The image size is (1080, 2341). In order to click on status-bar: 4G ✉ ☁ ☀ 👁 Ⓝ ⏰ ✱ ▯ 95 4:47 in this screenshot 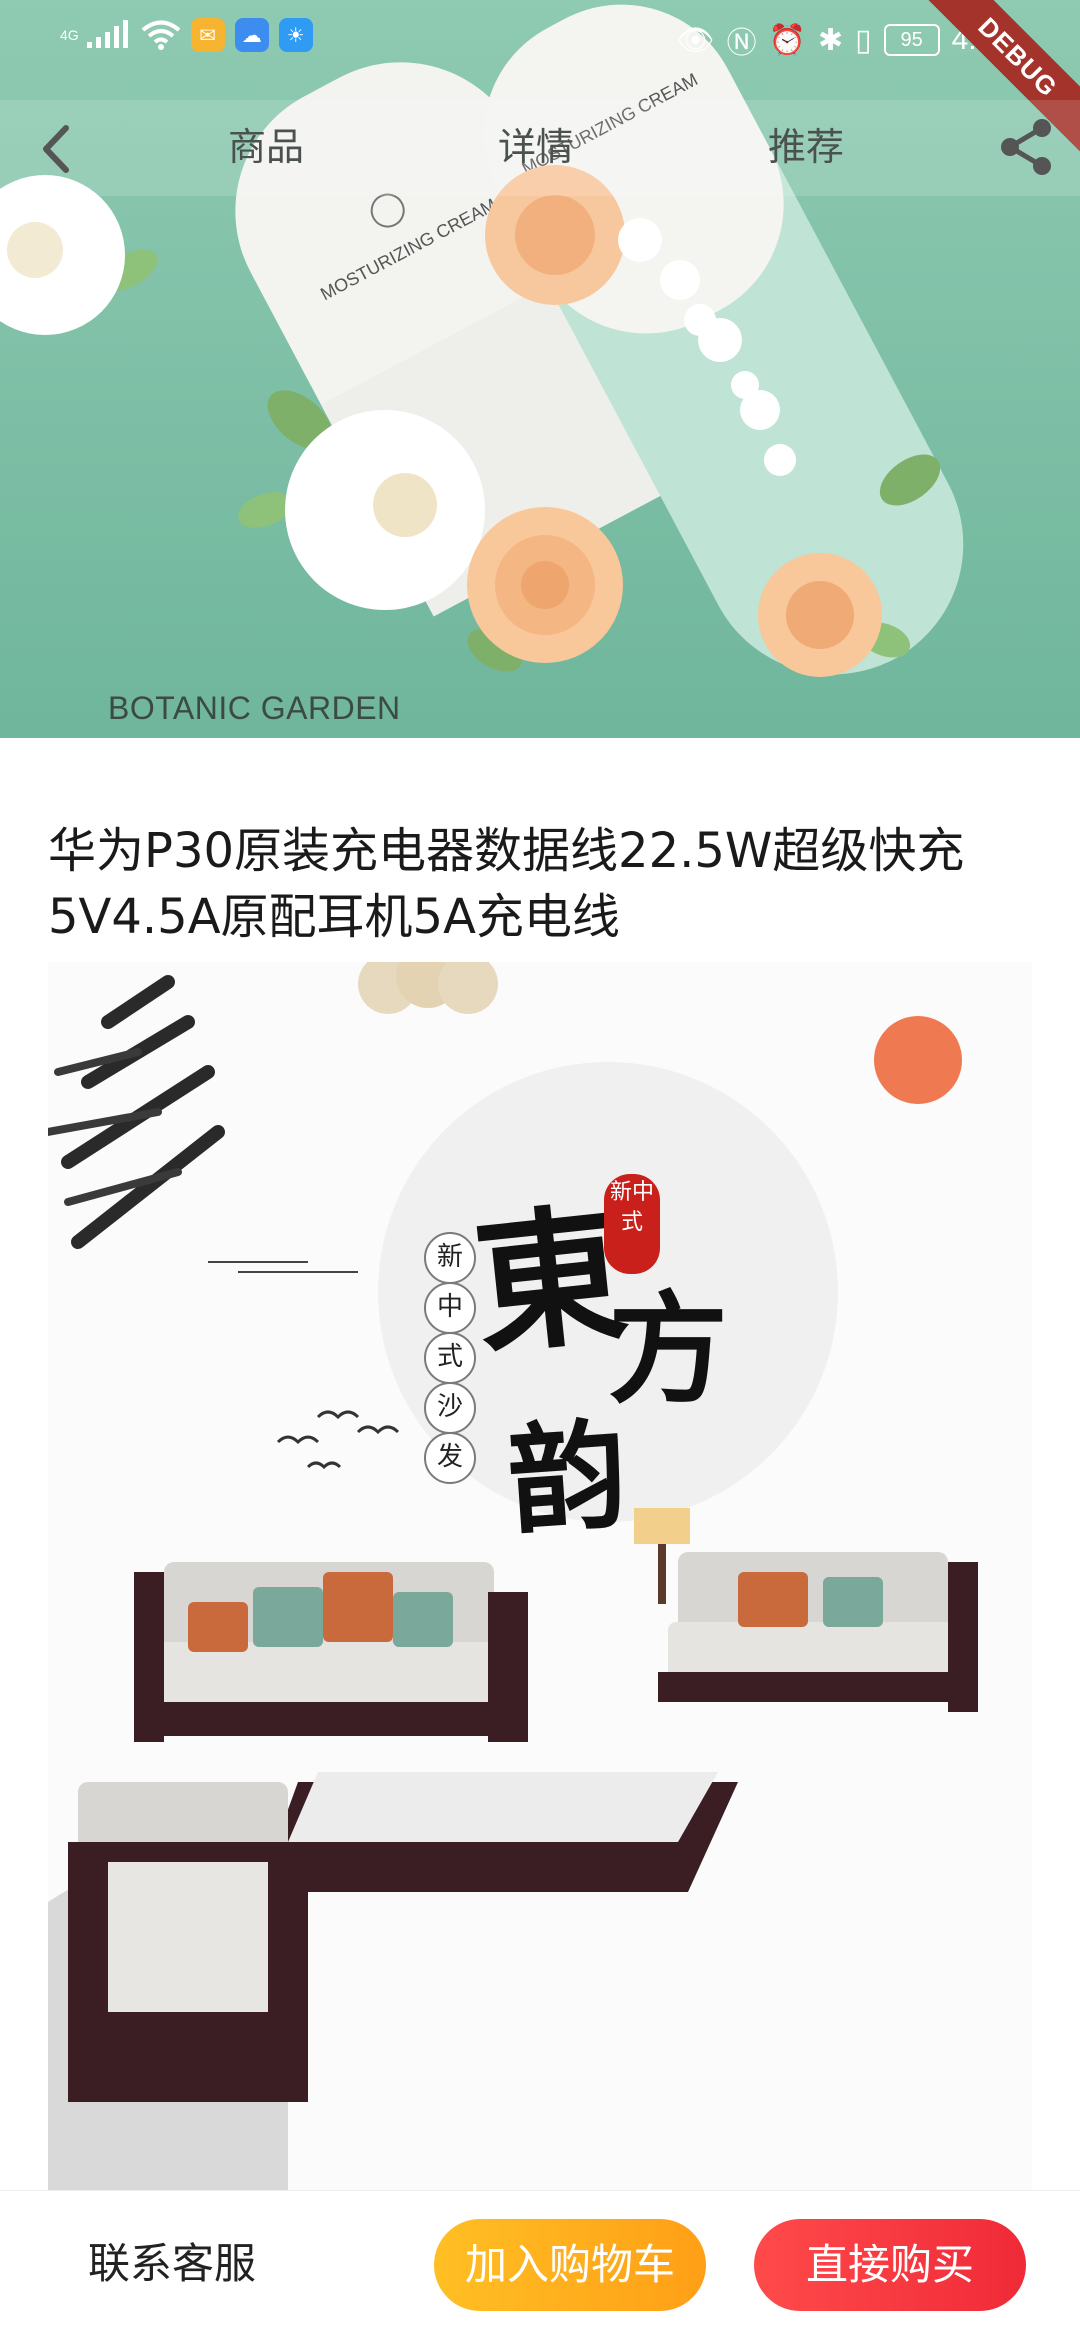, I will do `click(540, 36)`.